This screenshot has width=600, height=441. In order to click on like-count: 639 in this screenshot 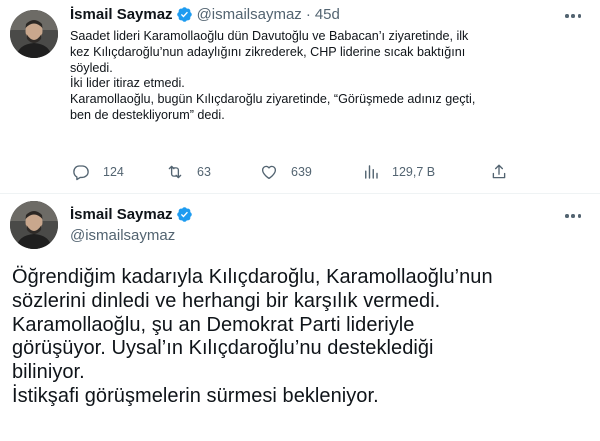, I will do `click(301, 172)`.